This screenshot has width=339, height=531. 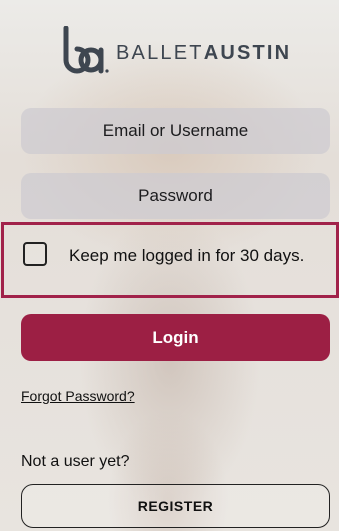 What do you see at coordinates (175, 506) in the screenshot?
I see `register-button: REGISTER` at bounding box center [175, 506].